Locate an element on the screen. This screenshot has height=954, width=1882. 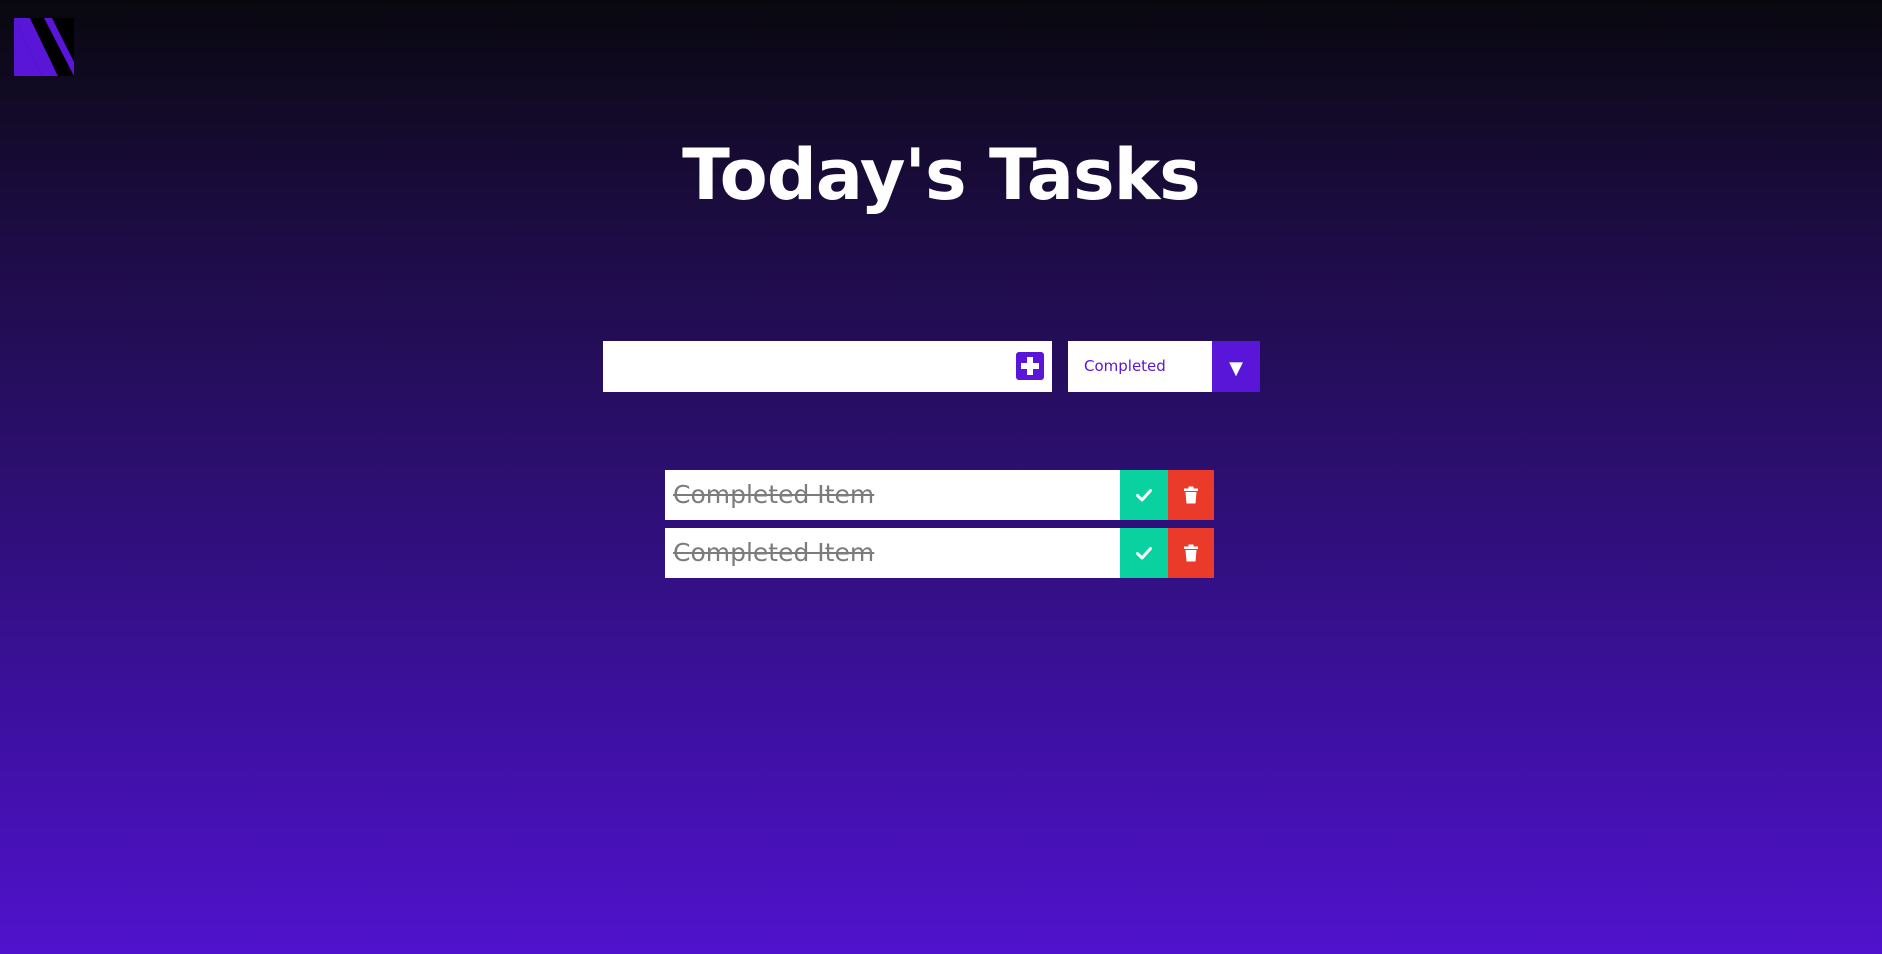
filter-select-value: Completed is located at coordinates (1125, 366).